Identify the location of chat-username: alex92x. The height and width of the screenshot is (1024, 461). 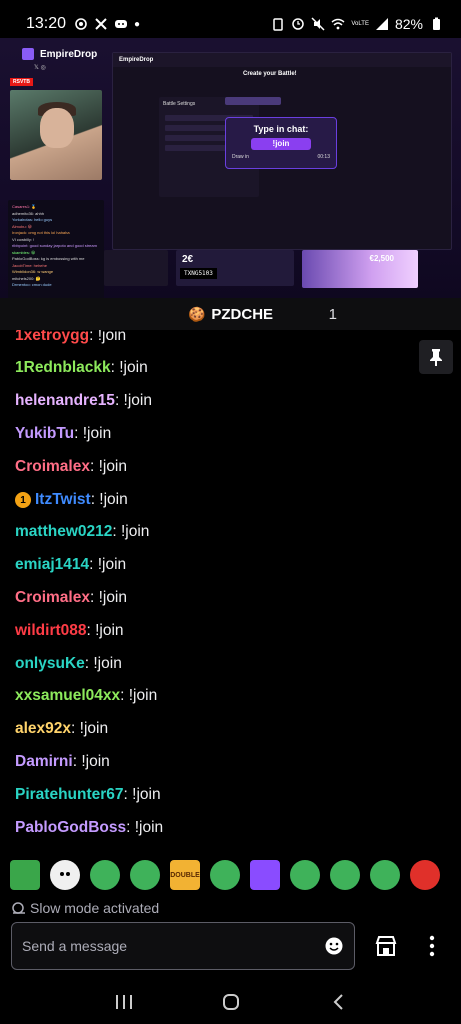
(43, 729).